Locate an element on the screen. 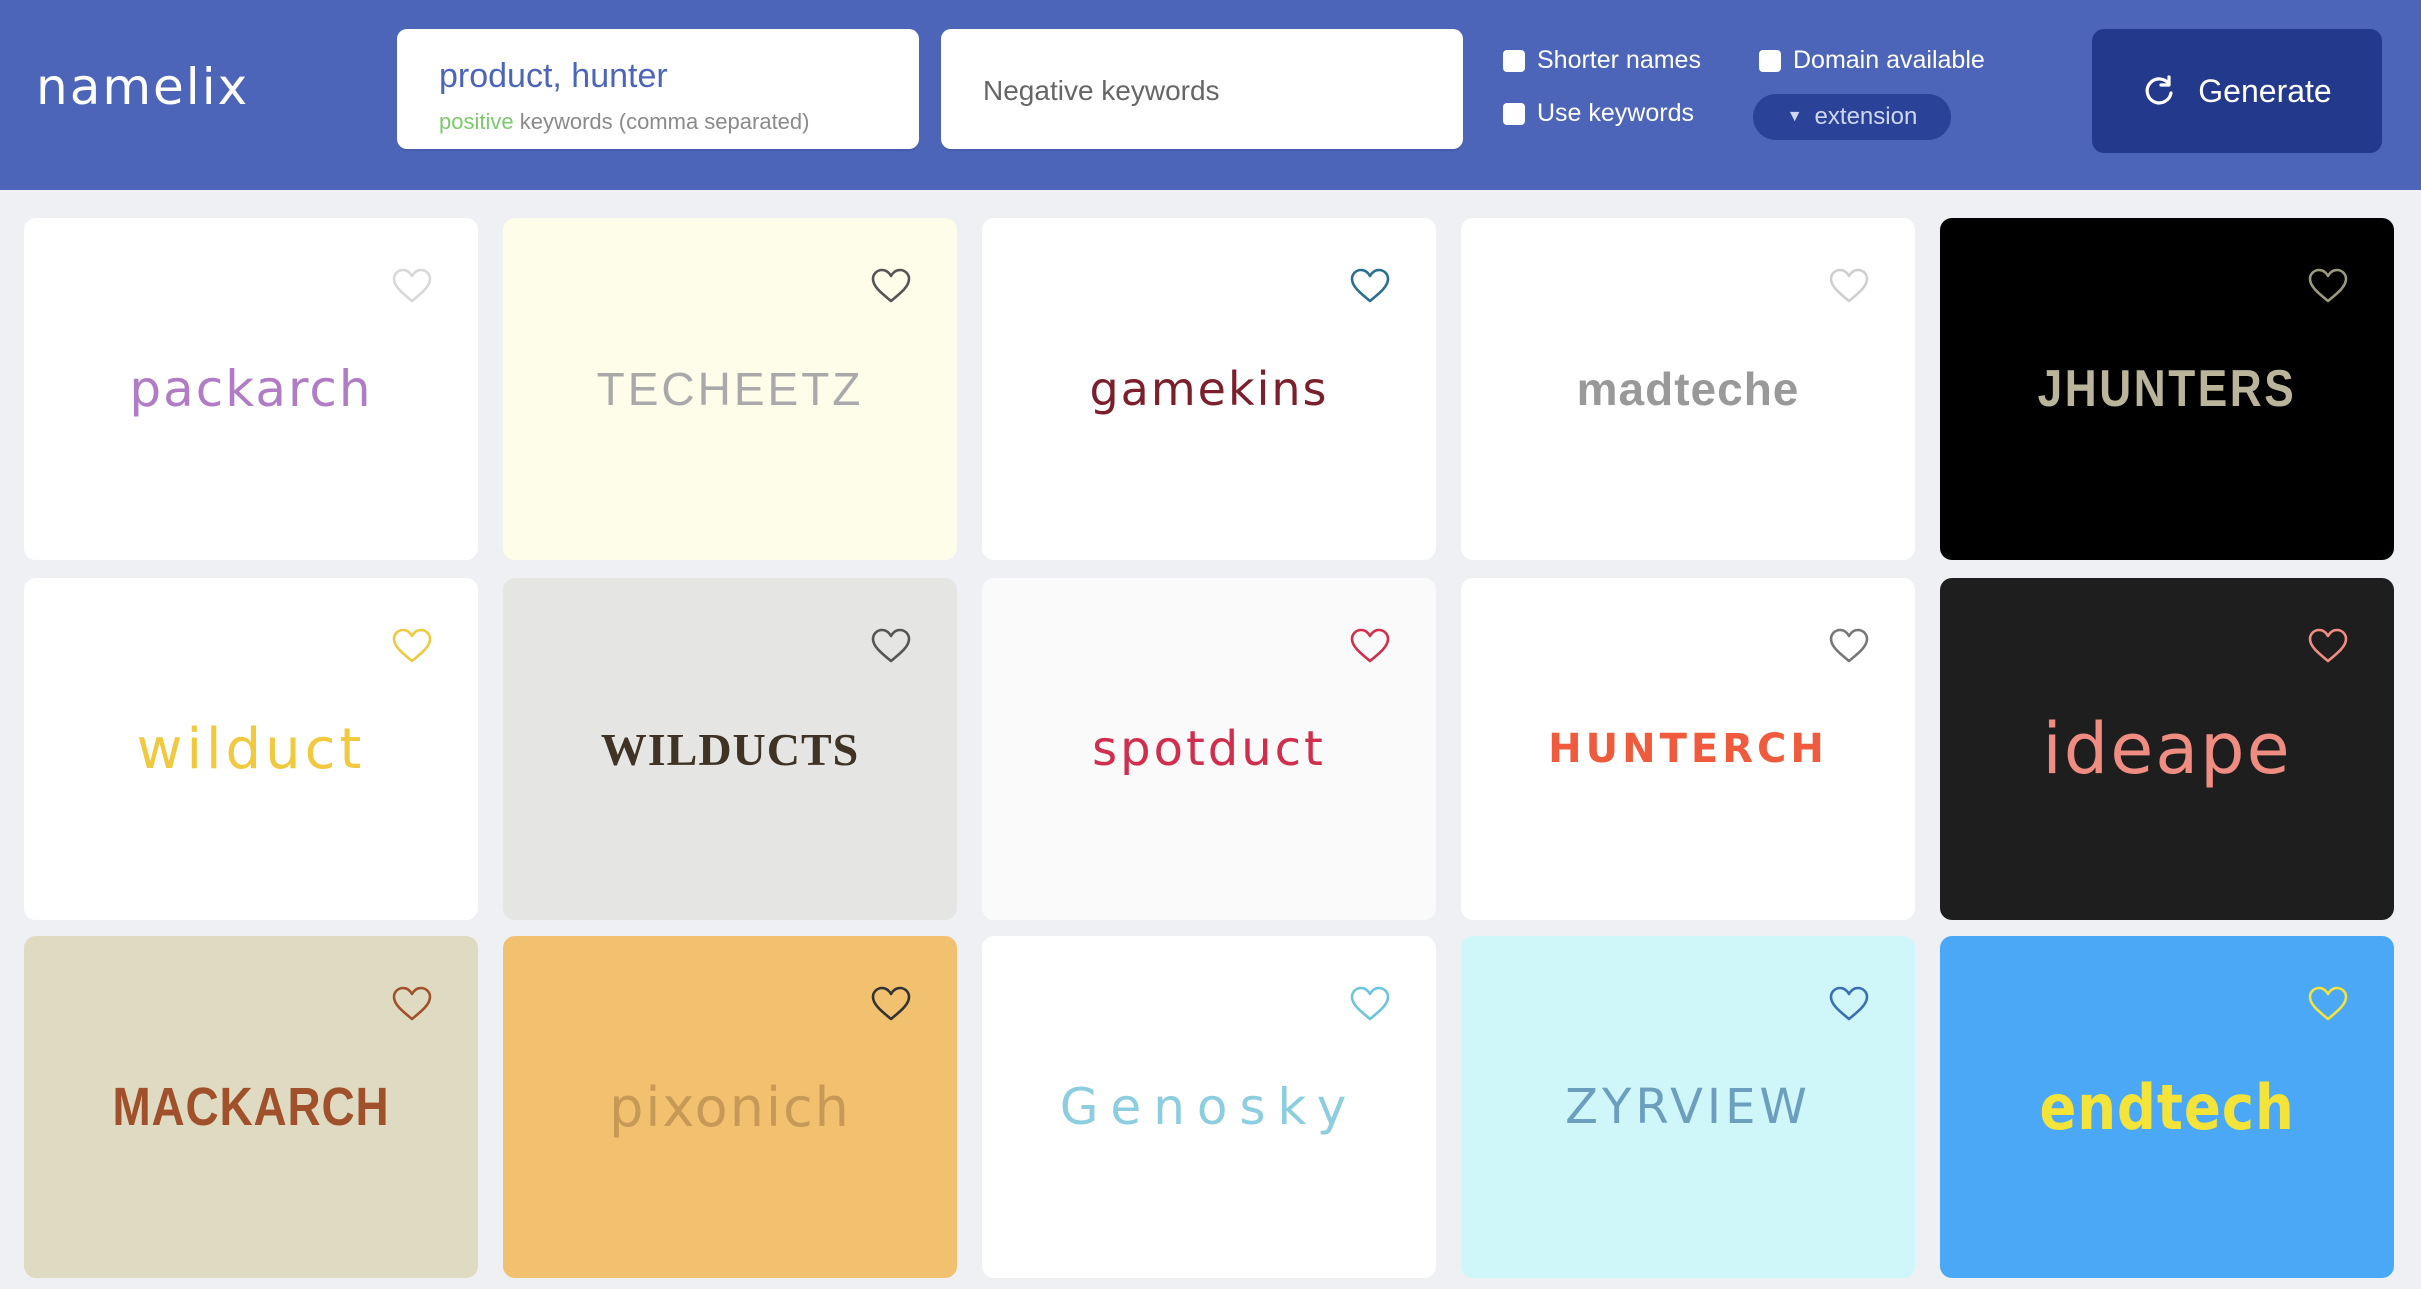 This screenshot has width=2421, height=1289. name-card: ZYRVIEW is located at coordinates (1688, 1107).